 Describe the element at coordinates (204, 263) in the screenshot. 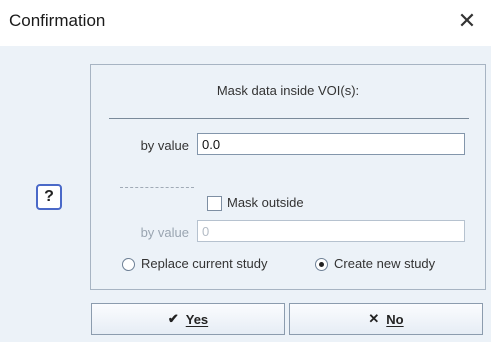

I see `replace-current-study-label: Replace current study` at that location.